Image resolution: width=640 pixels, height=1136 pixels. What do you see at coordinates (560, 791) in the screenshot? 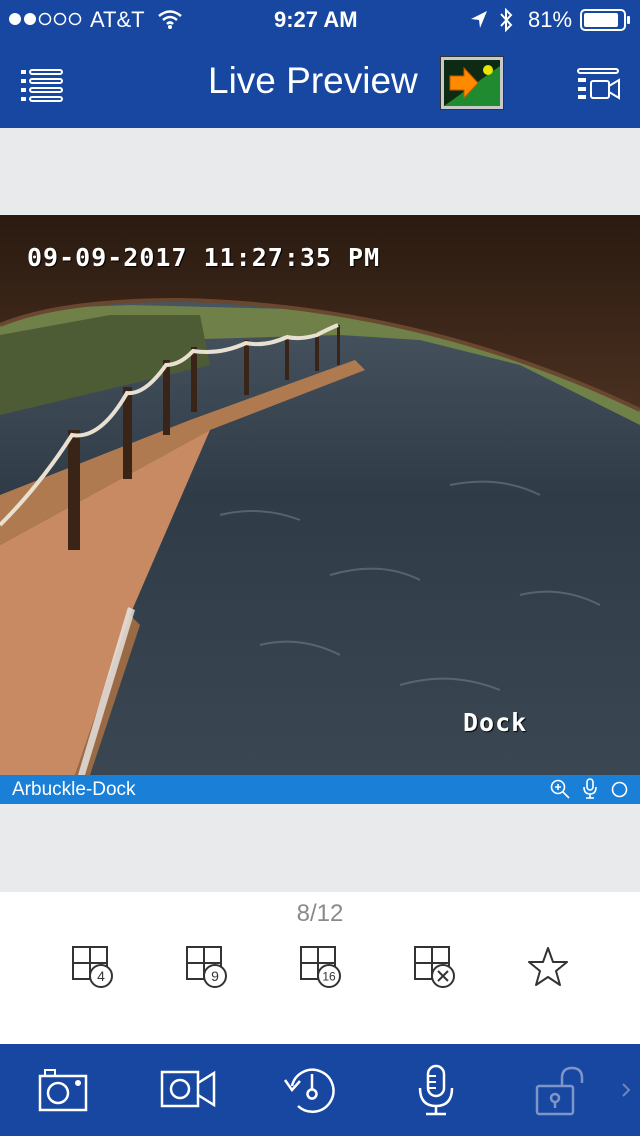
I see `zoom-in-icon` at bounding box center [560, 791].